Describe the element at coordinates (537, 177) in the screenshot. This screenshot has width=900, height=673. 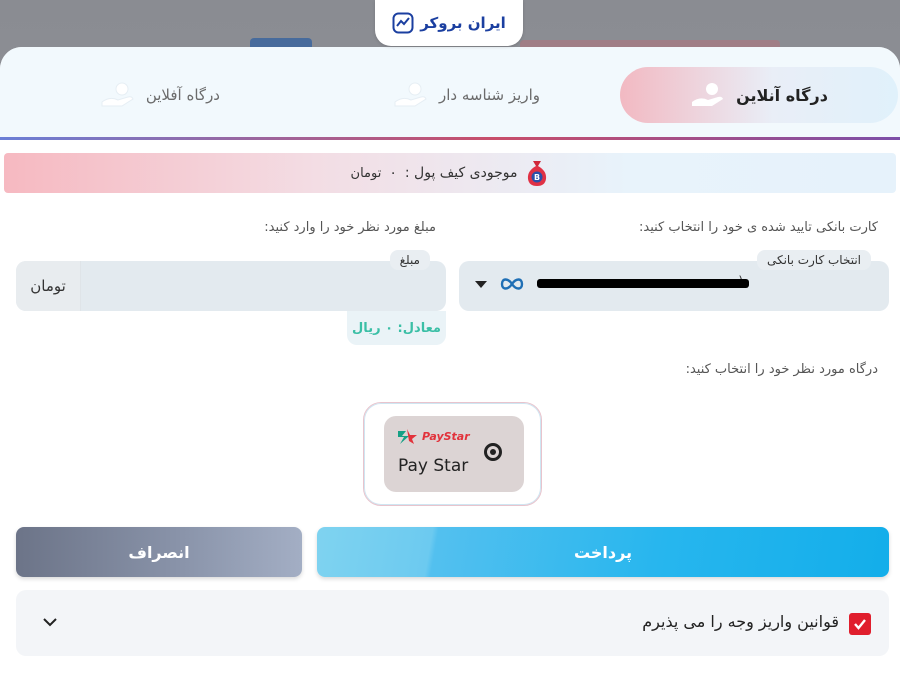
I see `svg-text: B` at that location.